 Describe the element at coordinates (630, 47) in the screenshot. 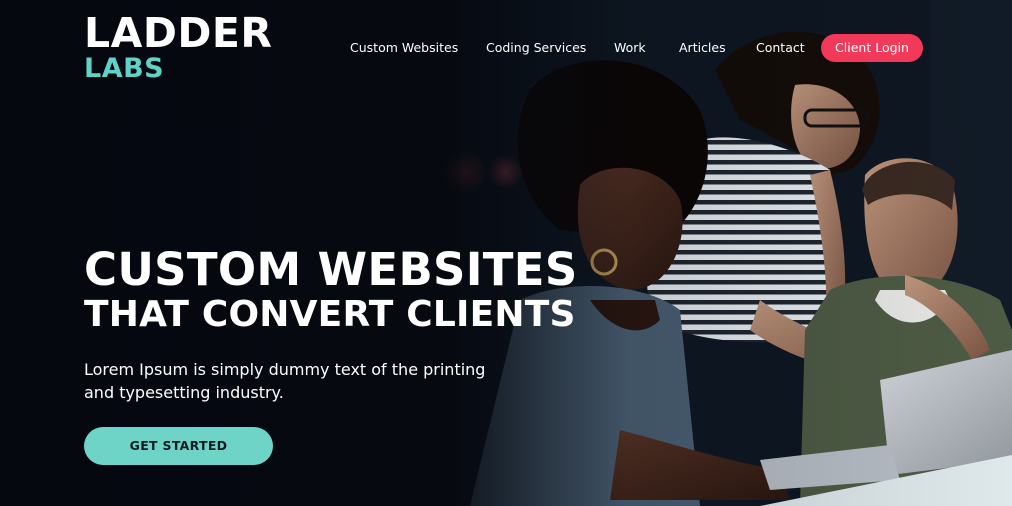

I see `nav-link-work: Work` at that location.